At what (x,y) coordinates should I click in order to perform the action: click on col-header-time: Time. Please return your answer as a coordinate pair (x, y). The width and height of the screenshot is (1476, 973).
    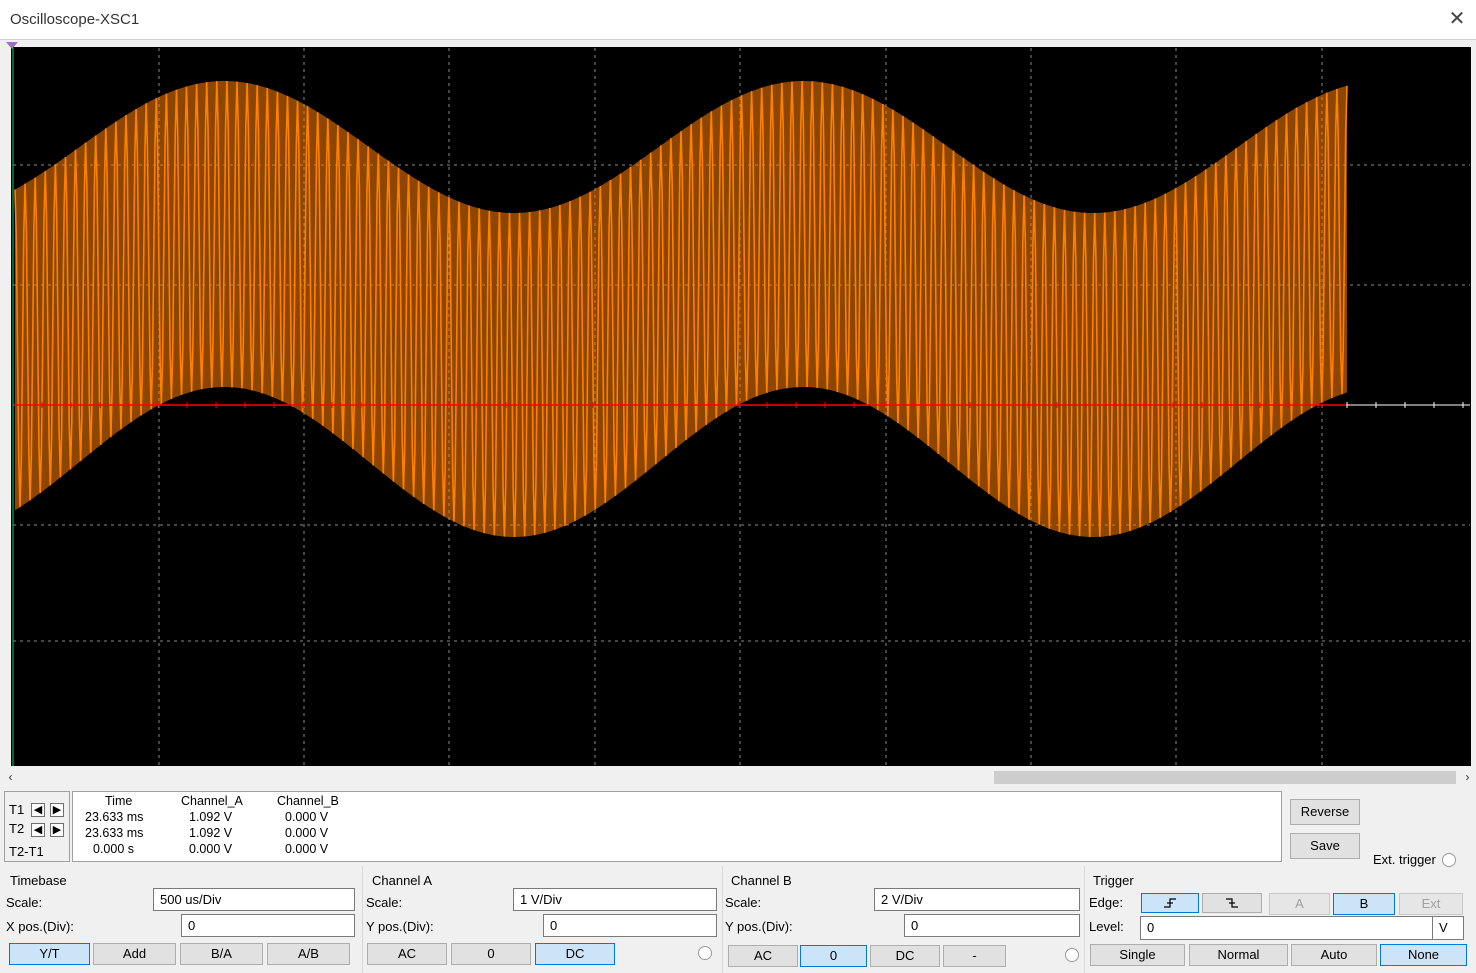
    Looking at the image, I should click on (119, 801).